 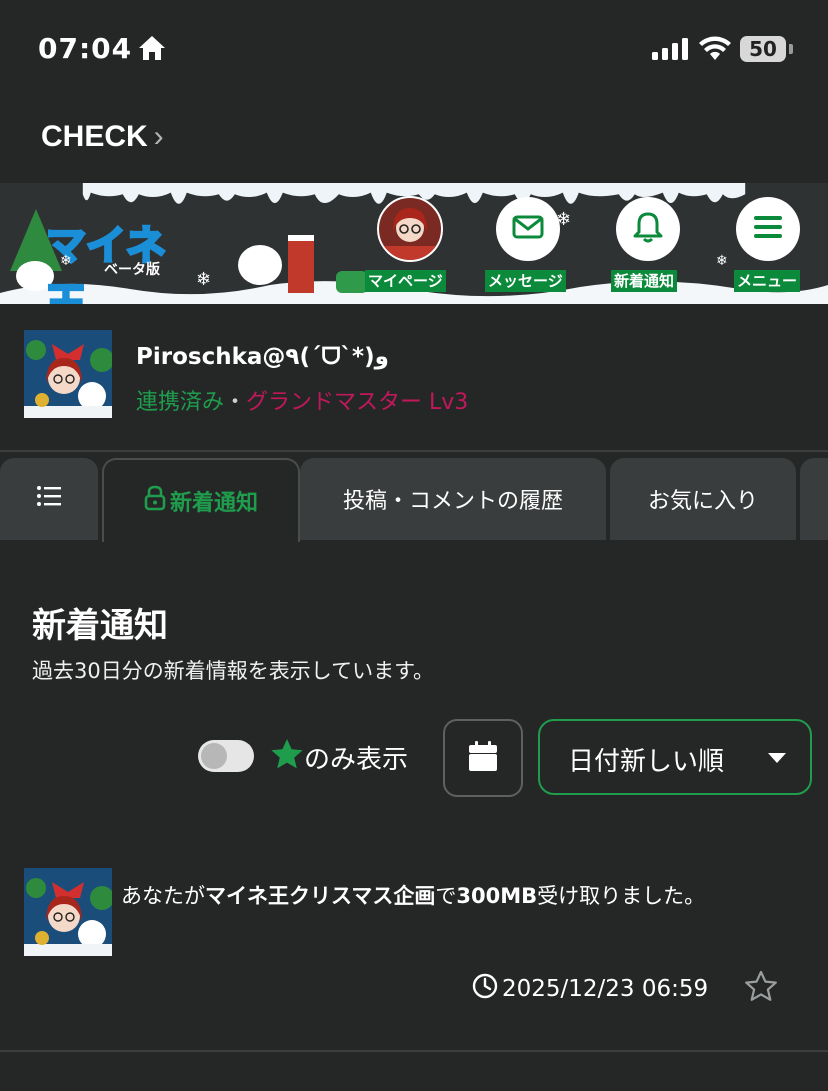 What do you see at coordinates (158, 136) in the screenshot?
I see `chevron-right-icon: ›` at bounding box center [158, 136].